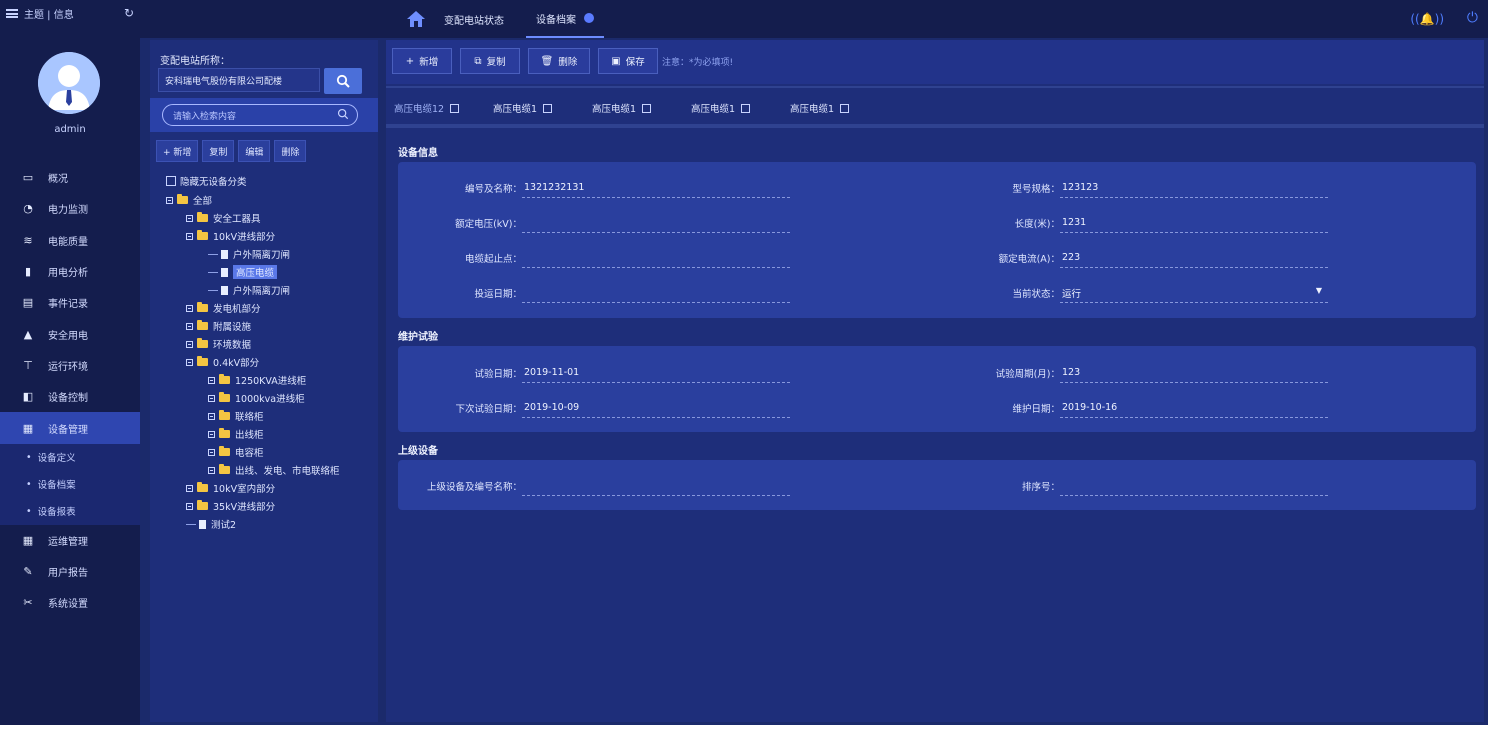 This screenshot has width=1492, height=729. I want to click on tree-node: 发电机部分, so click(223, 308).